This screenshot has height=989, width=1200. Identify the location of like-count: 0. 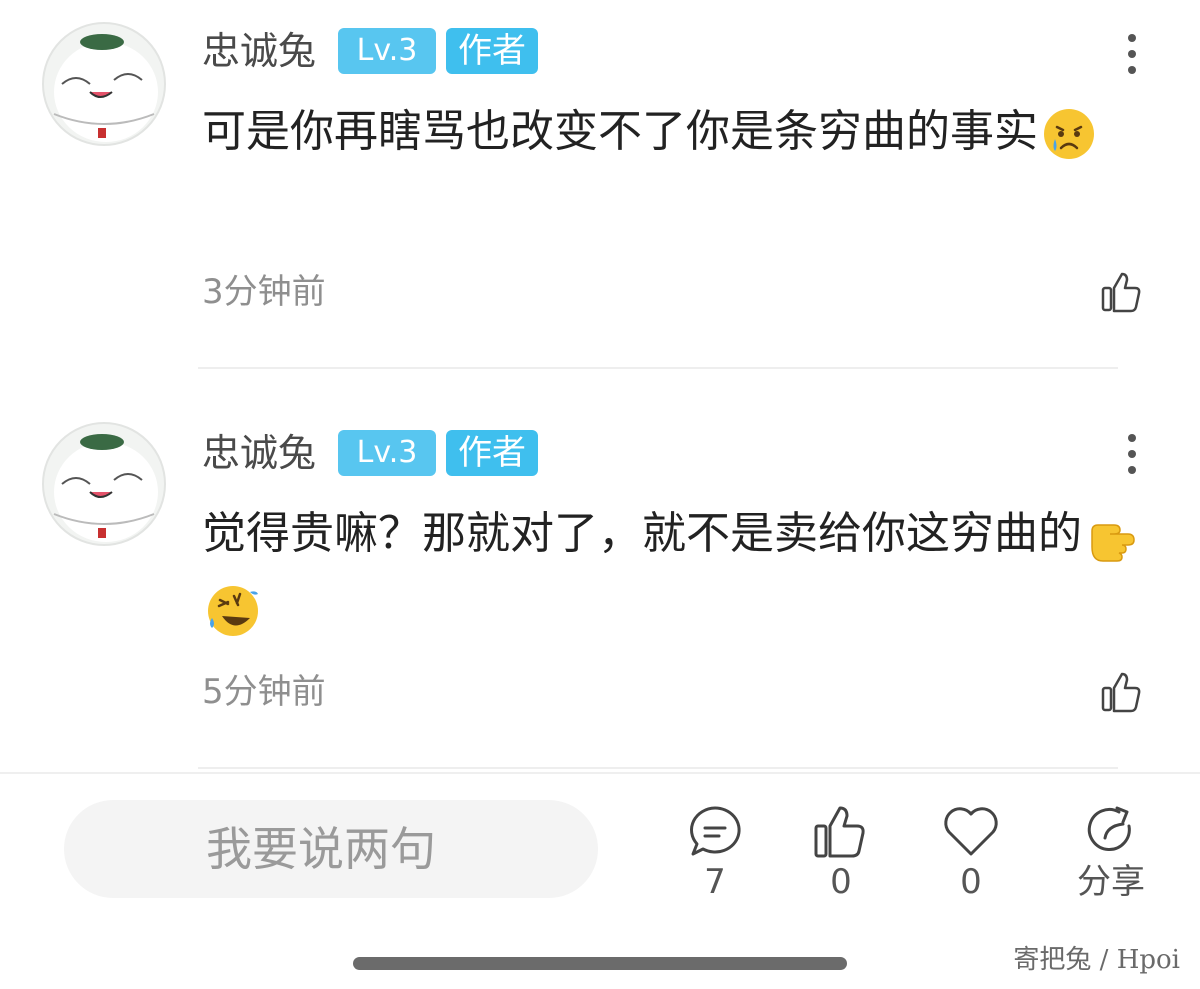
(841, 882).